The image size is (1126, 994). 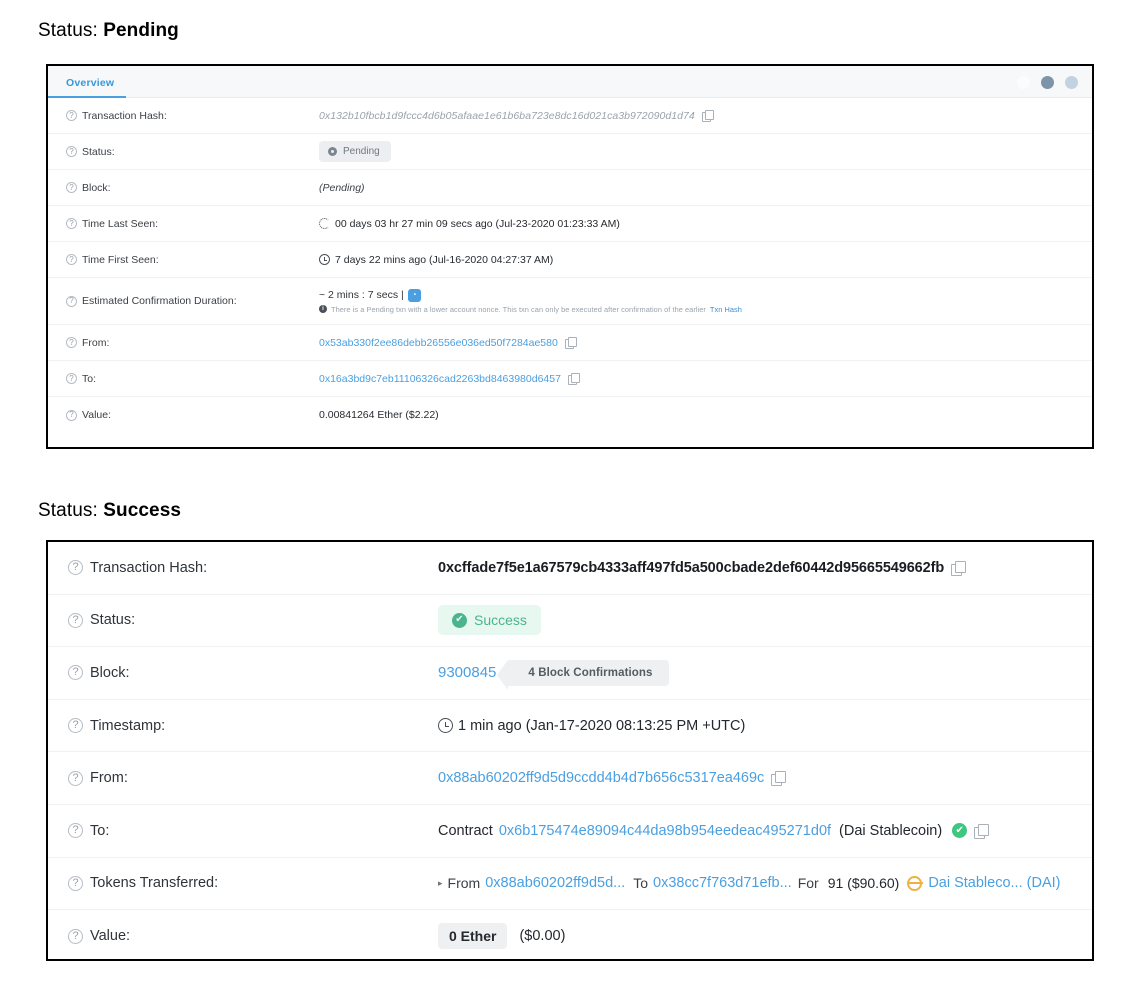 I want to click on clock-icon, so click(x=445, y=726).